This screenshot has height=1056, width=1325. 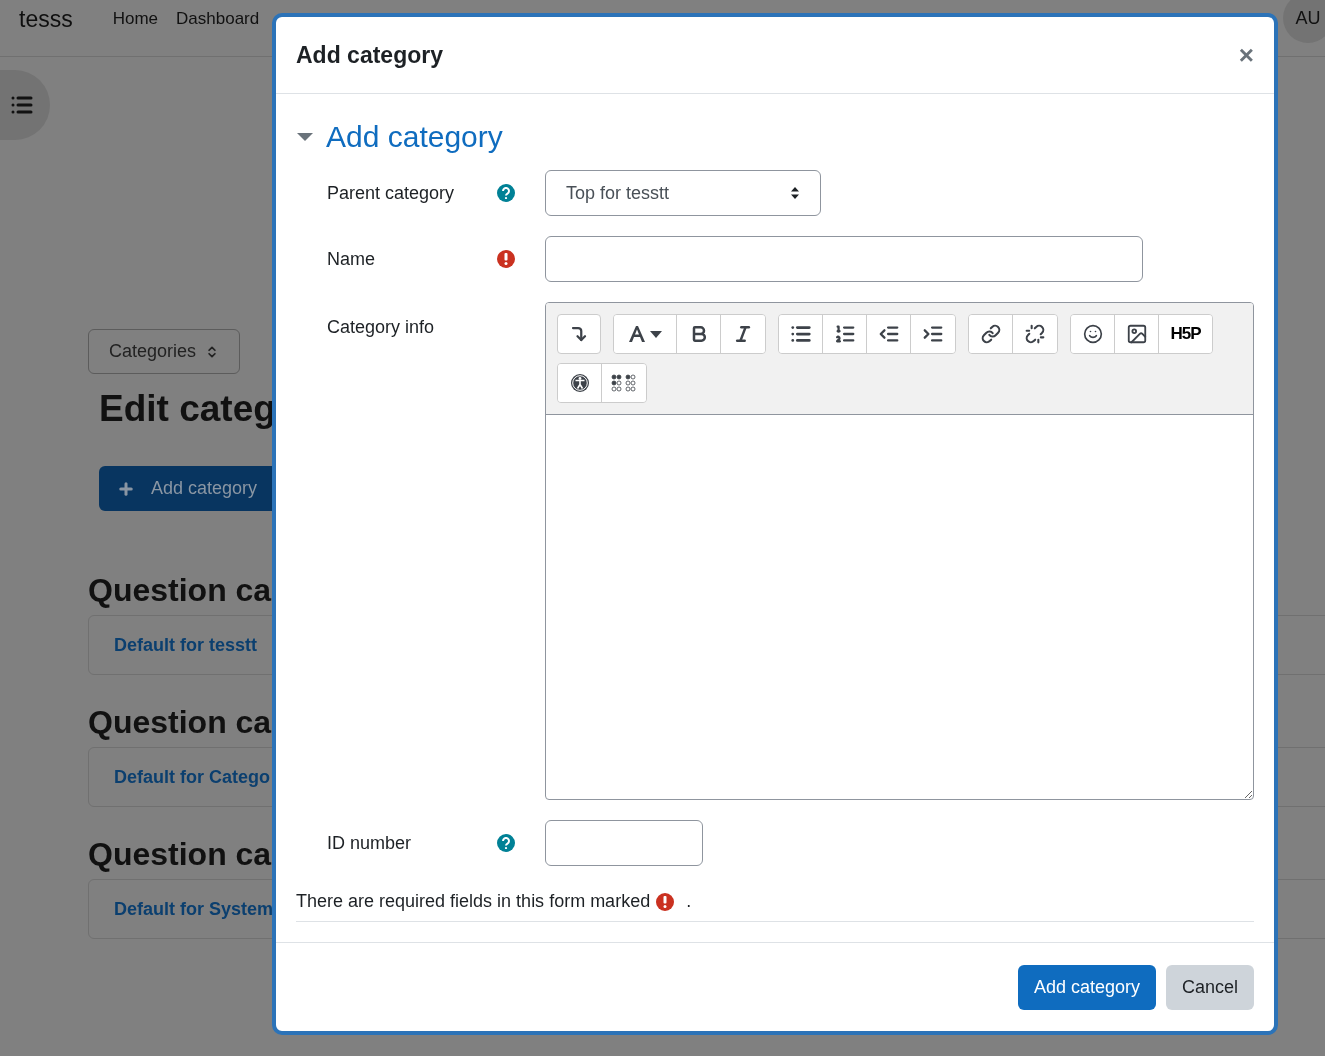 I want to click on dialog-title: Add category, so click(x=369, y=55).